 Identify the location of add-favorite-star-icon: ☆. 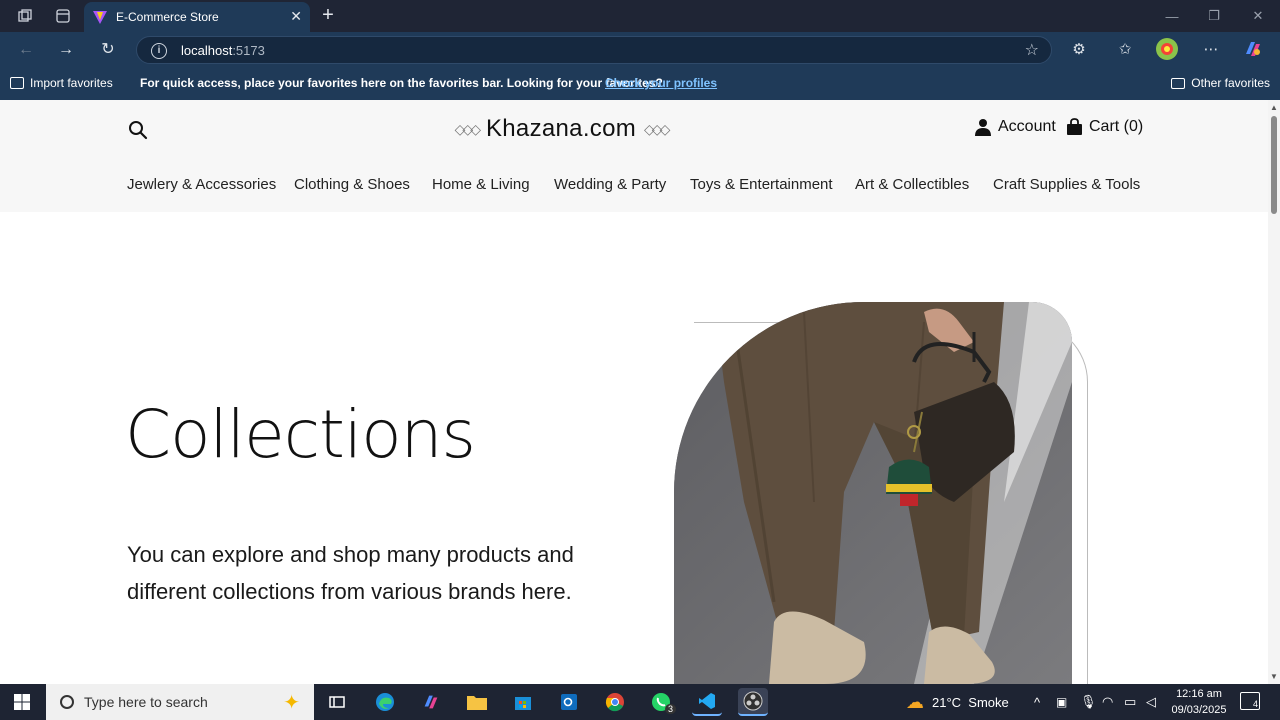
(1032, 50).